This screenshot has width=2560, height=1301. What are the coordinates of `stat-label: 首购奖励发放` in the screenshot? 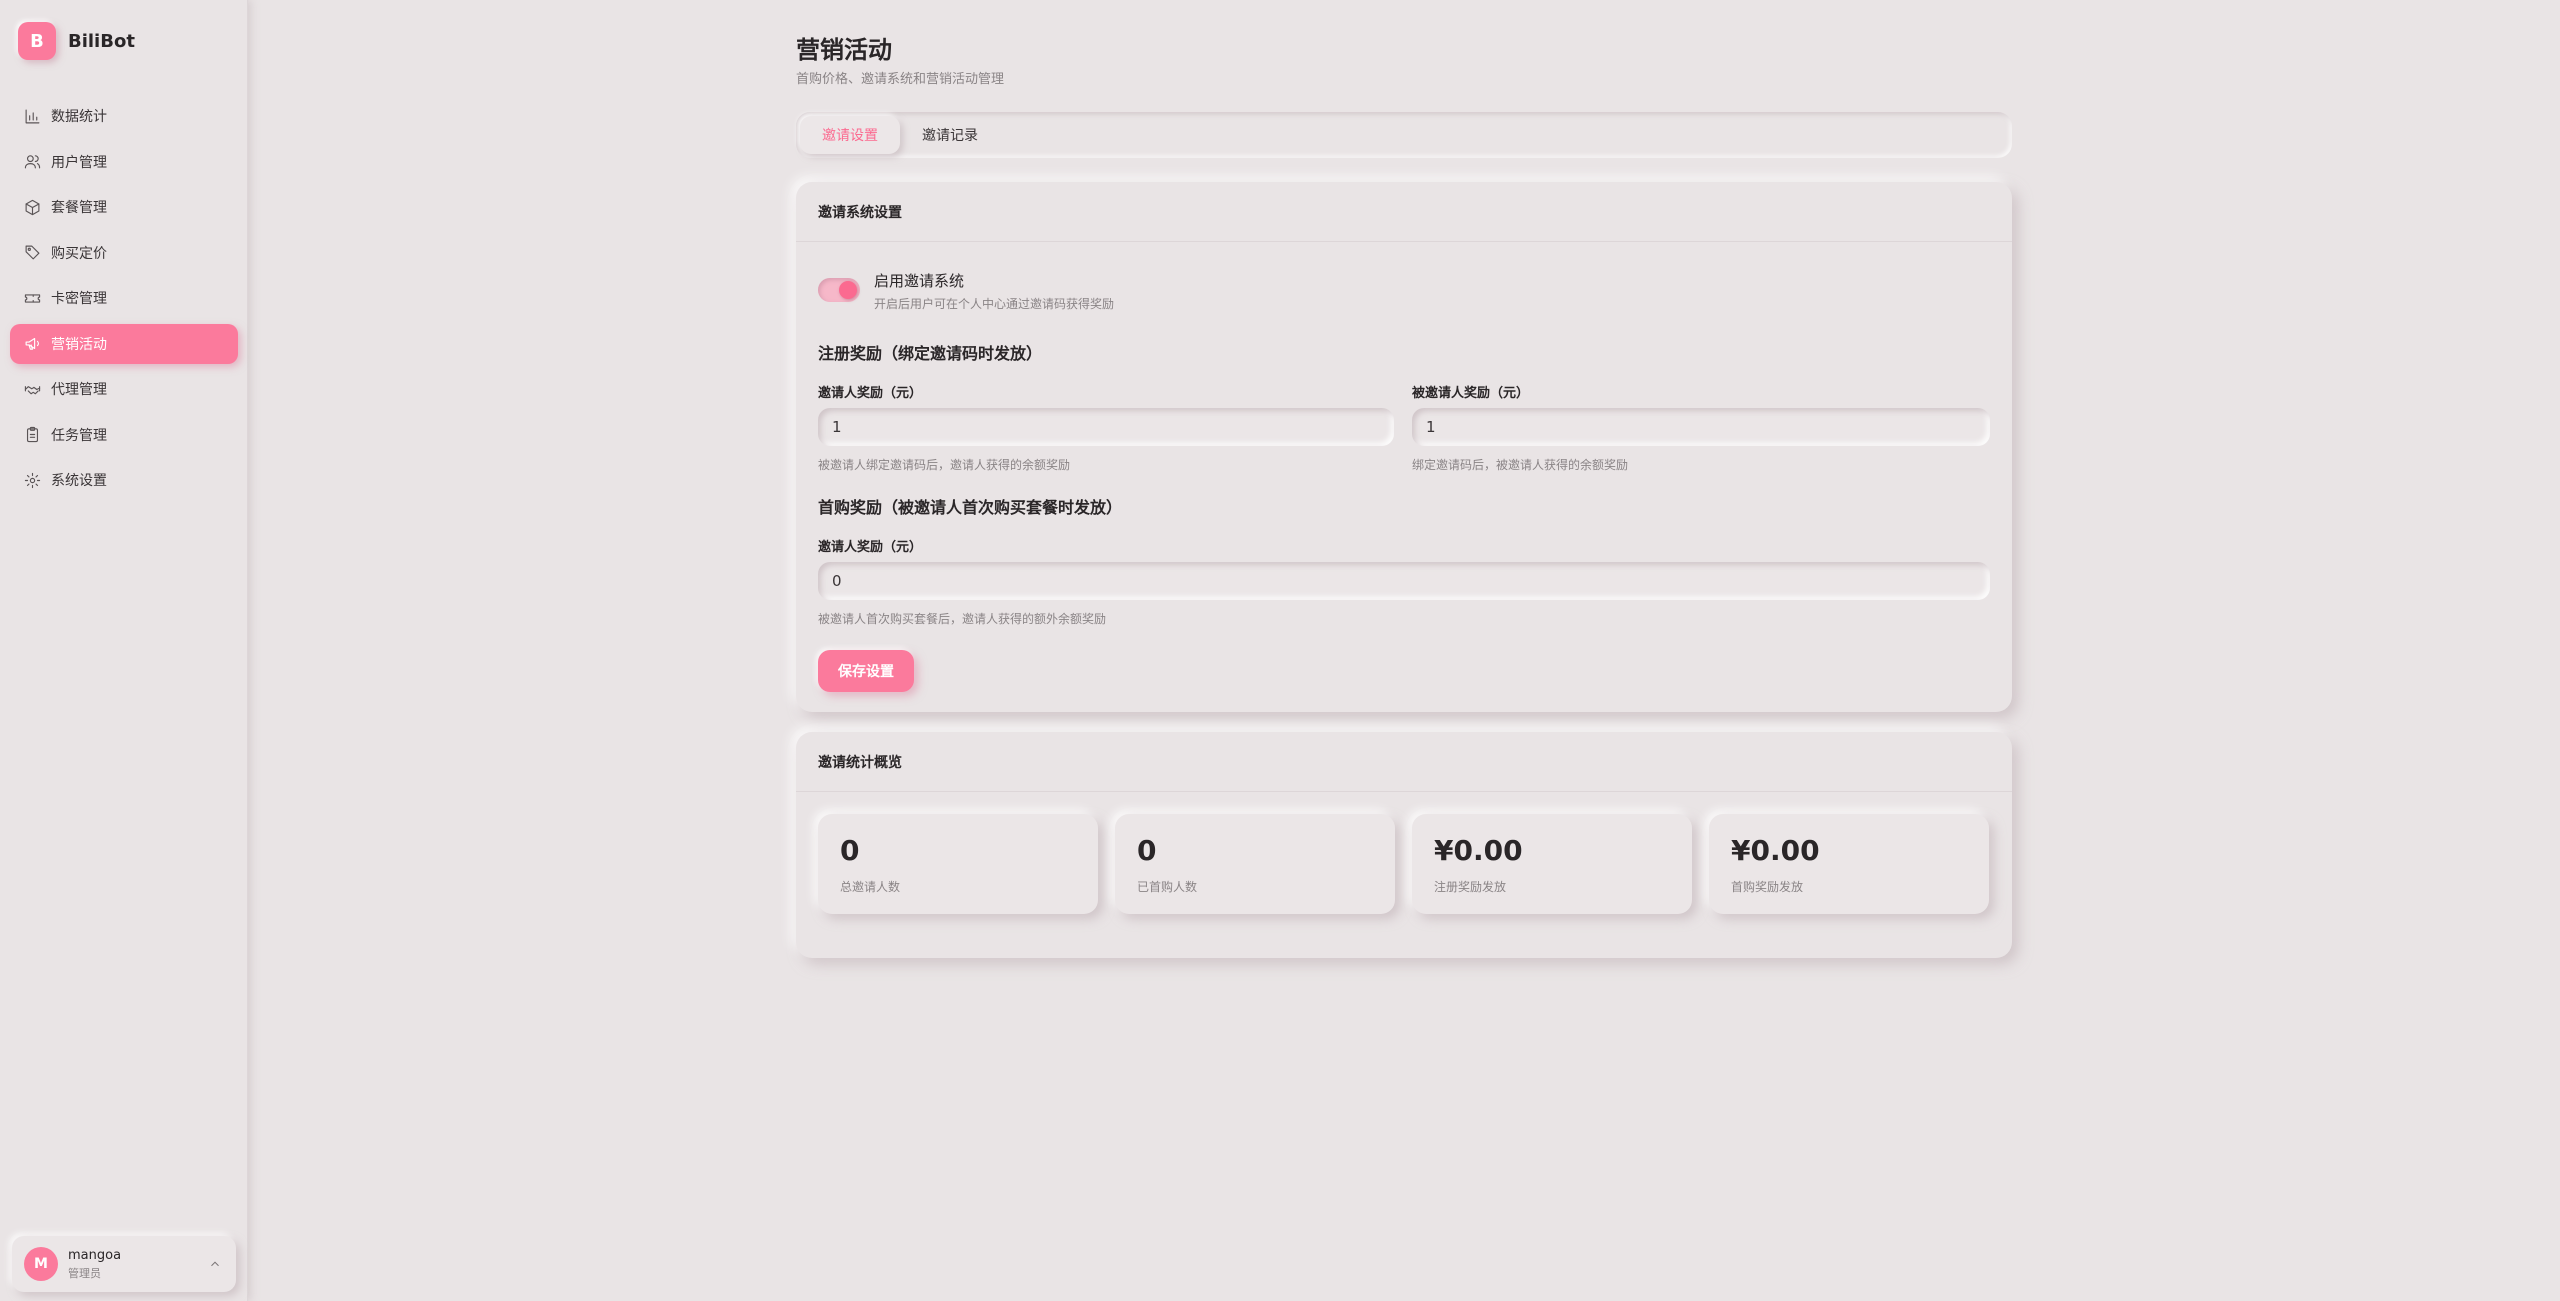 It's located at (1767, 887).